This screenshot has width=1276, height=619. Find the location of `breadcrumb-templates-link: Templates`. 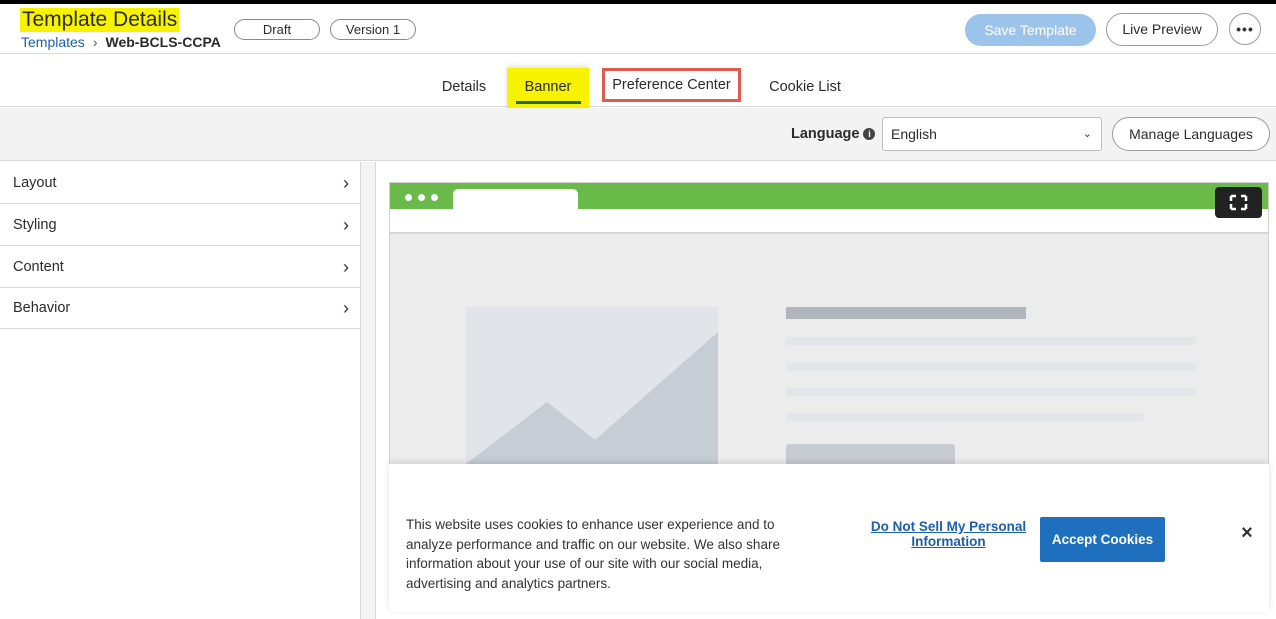

breadcrumb-templates-link: Templates is located at coordinates (53, 42).